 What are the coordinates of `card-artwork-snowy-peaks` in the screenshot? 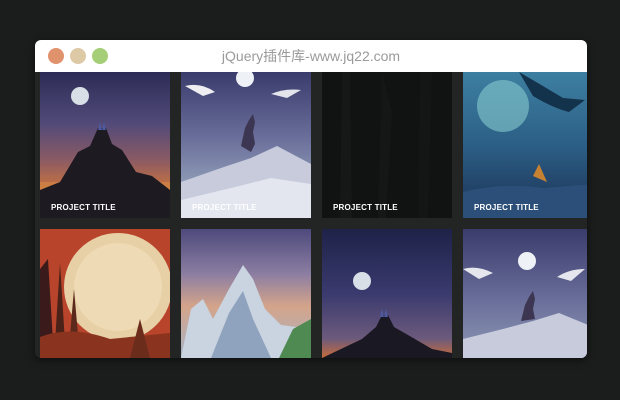 It's located at (246, 293).